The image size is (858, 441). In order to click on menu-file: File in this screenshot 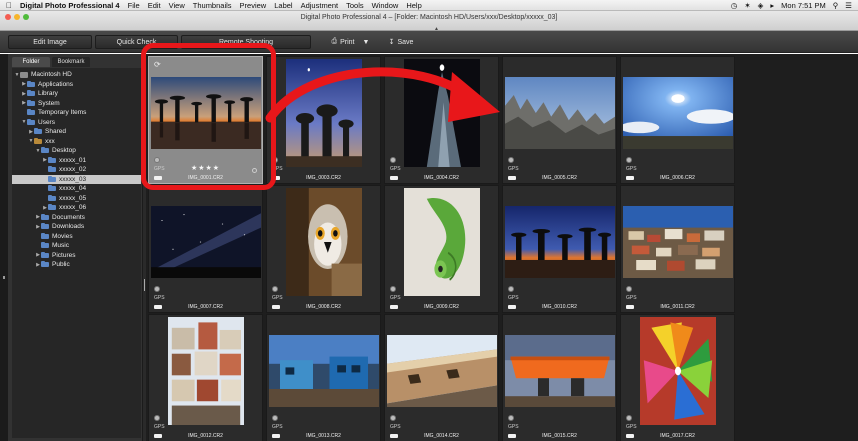, I will do `click(134, 5)`.